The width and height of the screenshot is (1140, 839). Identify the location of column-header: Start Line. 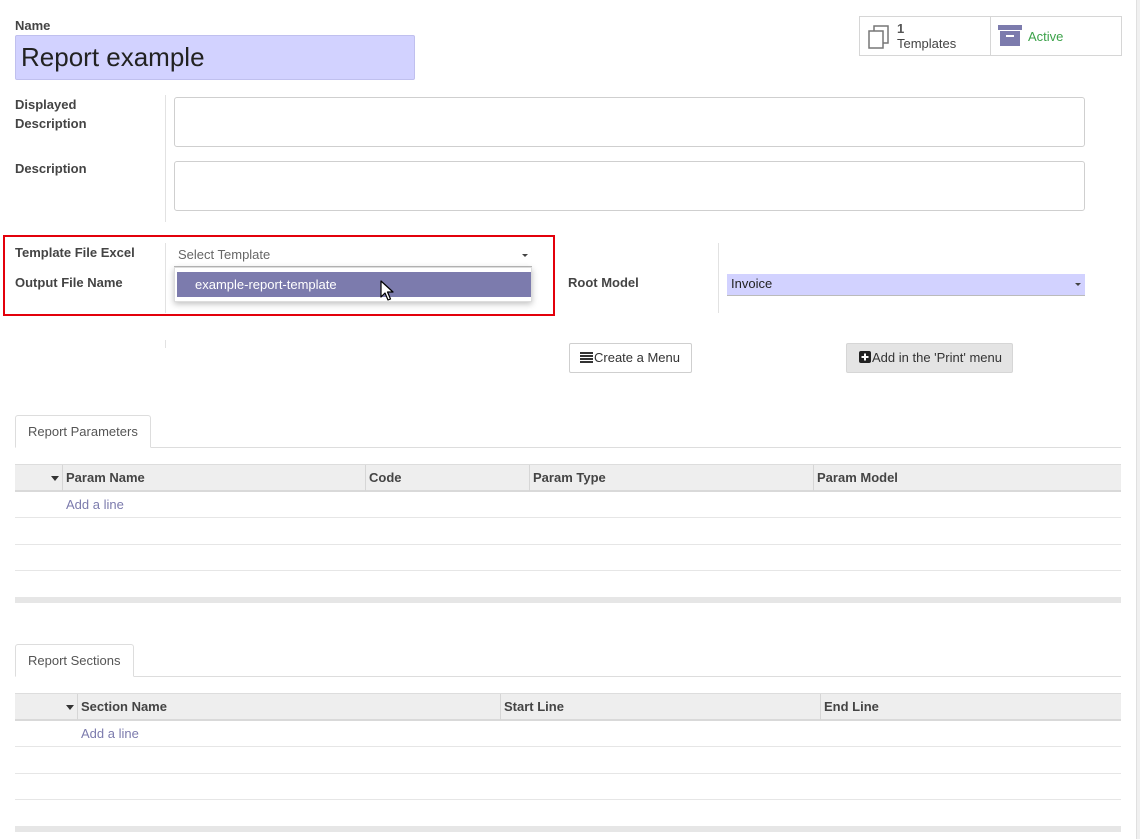
(532, 707).